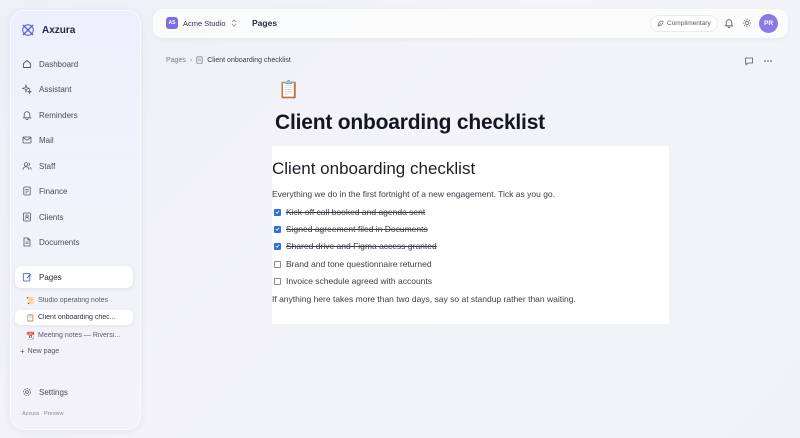 The image size is (800, 438). I want to click on sidebar-item-label: Pages, so click(50, 277).